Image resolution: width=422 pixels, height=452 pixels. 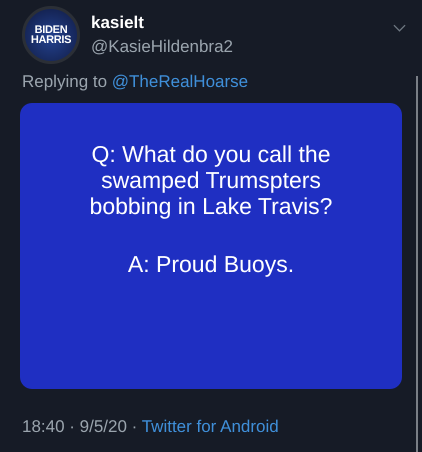 What do you see at coordinates (399, 28) in the screenshot?
I see `chevron-down-icon` at bounding box center [399, 28].